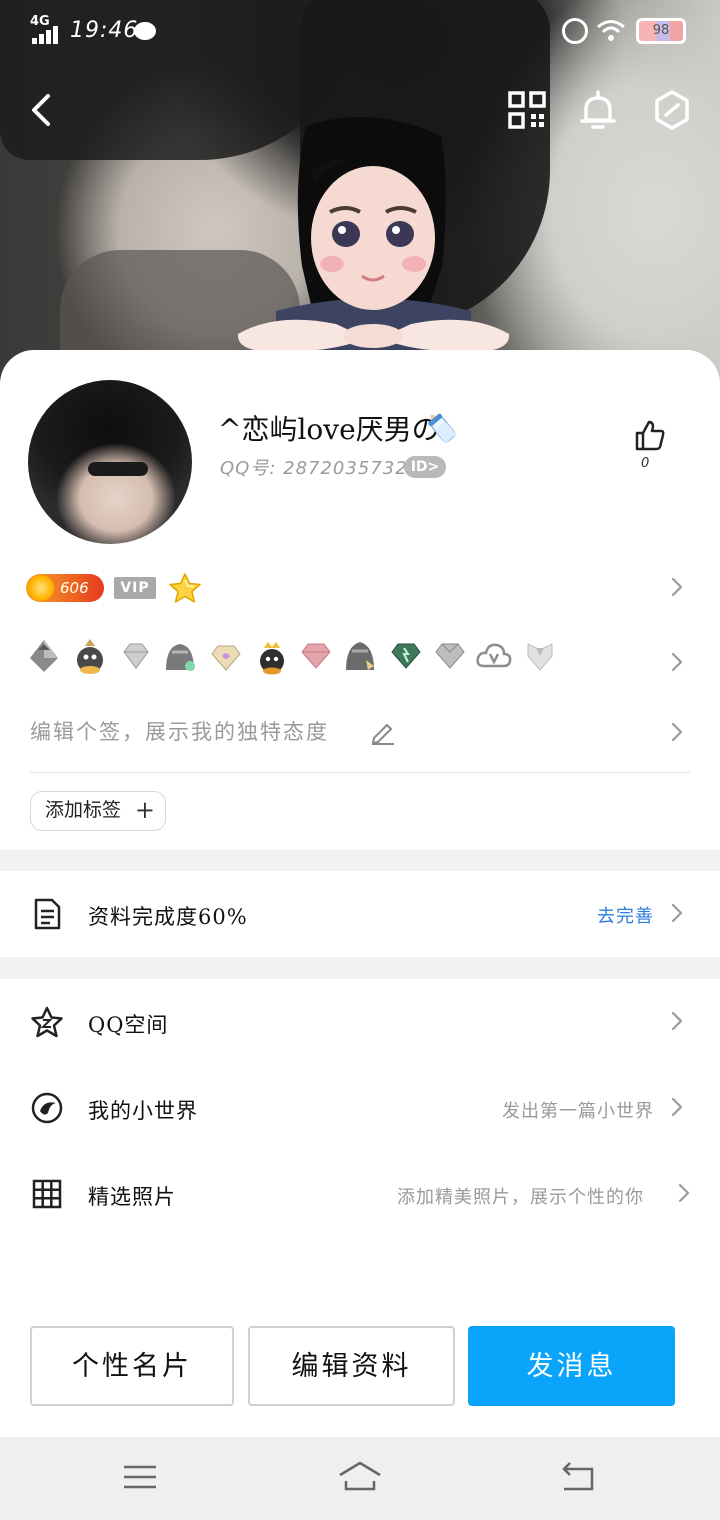 The height and width of the screenshot is (1520, 720). I want to click on complete-profile-link: 去完善, so click(625, 915).